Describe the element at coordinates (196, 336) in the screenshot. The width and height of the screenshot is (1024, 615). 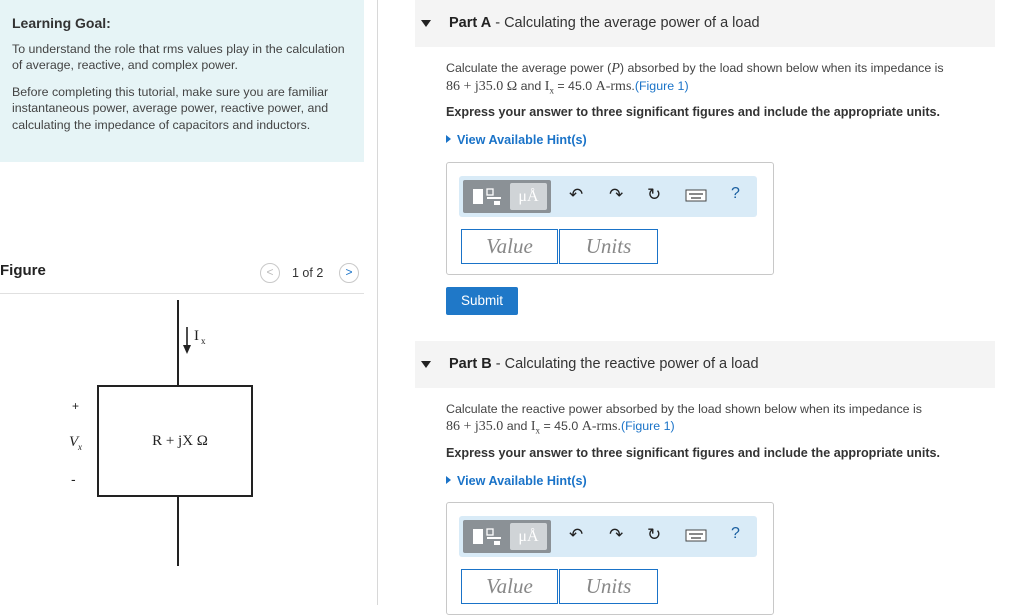
I see `current-label: I` at that location.